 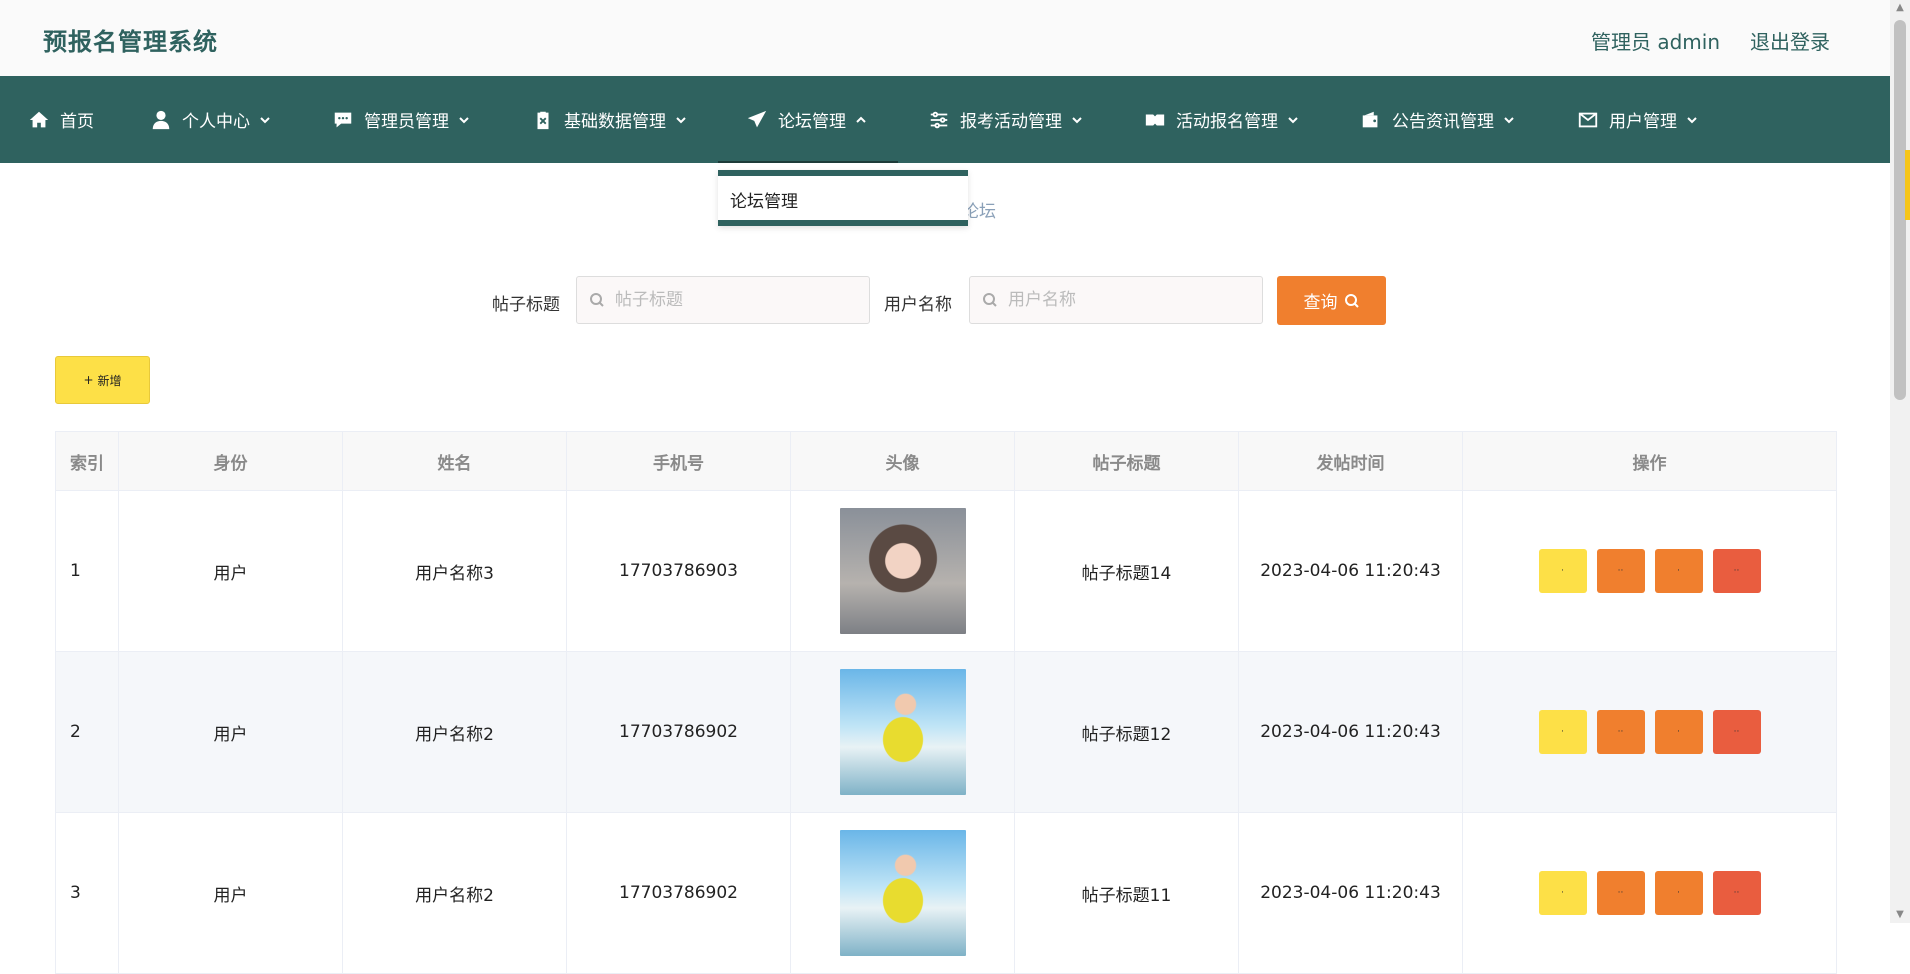 What do you see at coordinates (454, 461) in the screenshot?
I see `column-header-name: 姓名` at bounding box center [454, 461].